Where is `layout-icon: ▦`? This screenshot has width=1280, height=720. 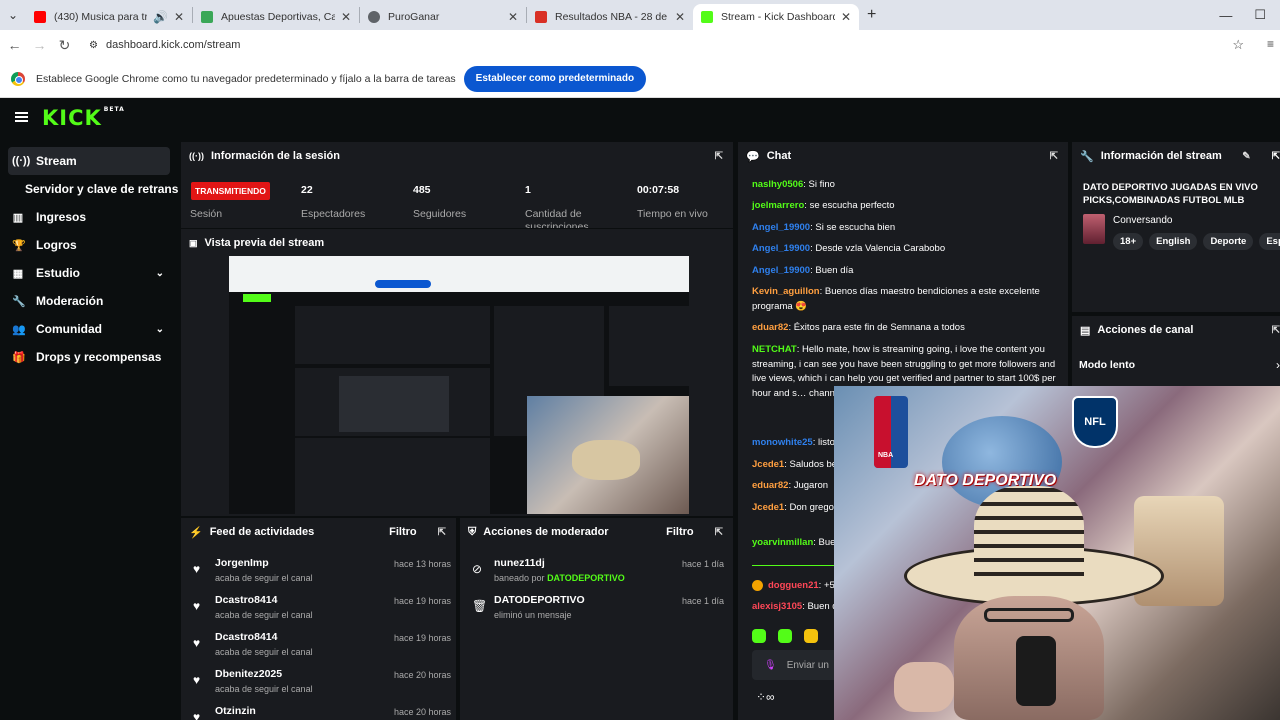 layout-icon: ▦ is located at coordinates (18, 273).